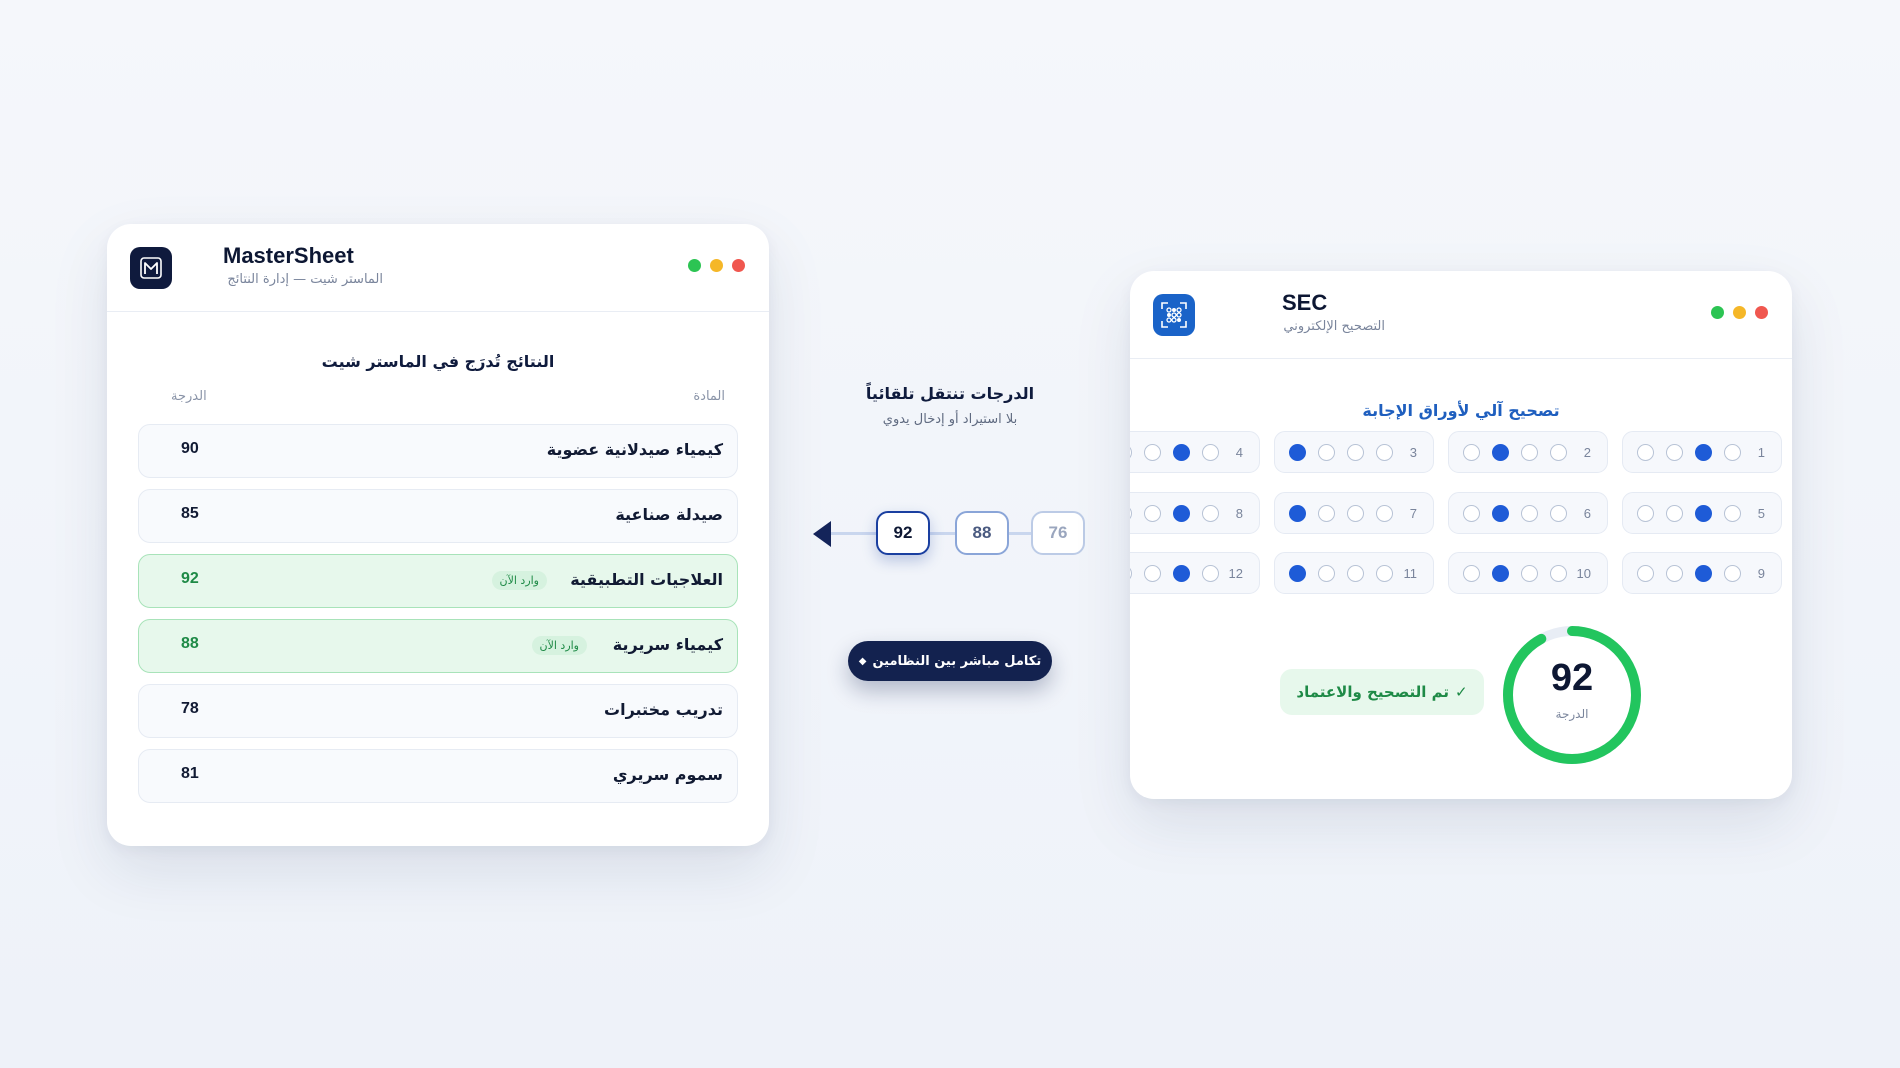 This screenshot has width=1900, height=1068. I want to click on table-row-new: العلاجيات التطبيقية وارد الآن 92, so click(438, 581).